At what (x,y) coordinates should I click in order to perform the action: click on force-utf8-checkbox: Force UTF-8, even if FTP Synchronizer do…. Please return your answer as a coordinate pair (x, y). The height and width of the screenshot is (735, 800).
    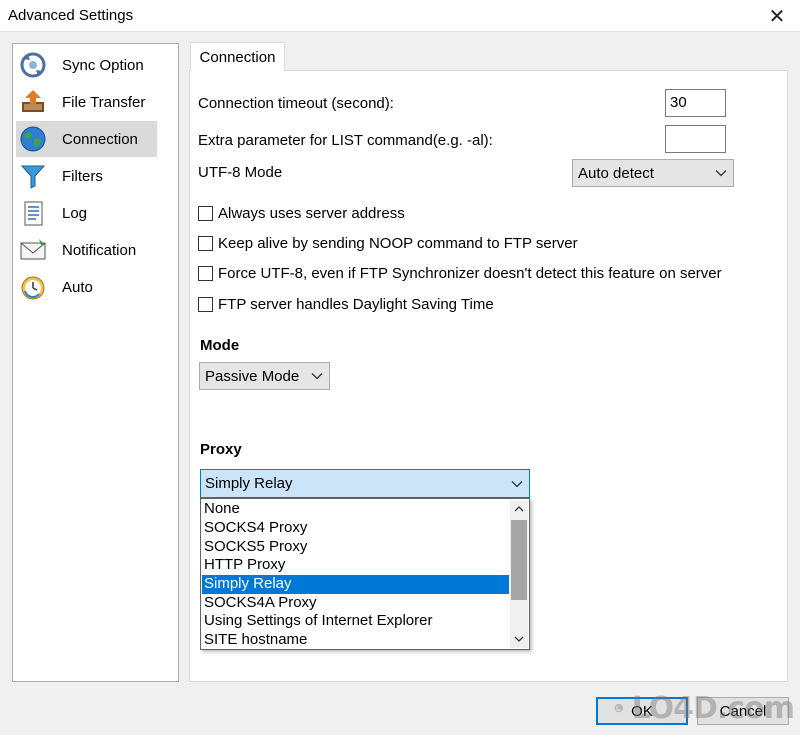
    Looking at the image, I should click on (460, 273).